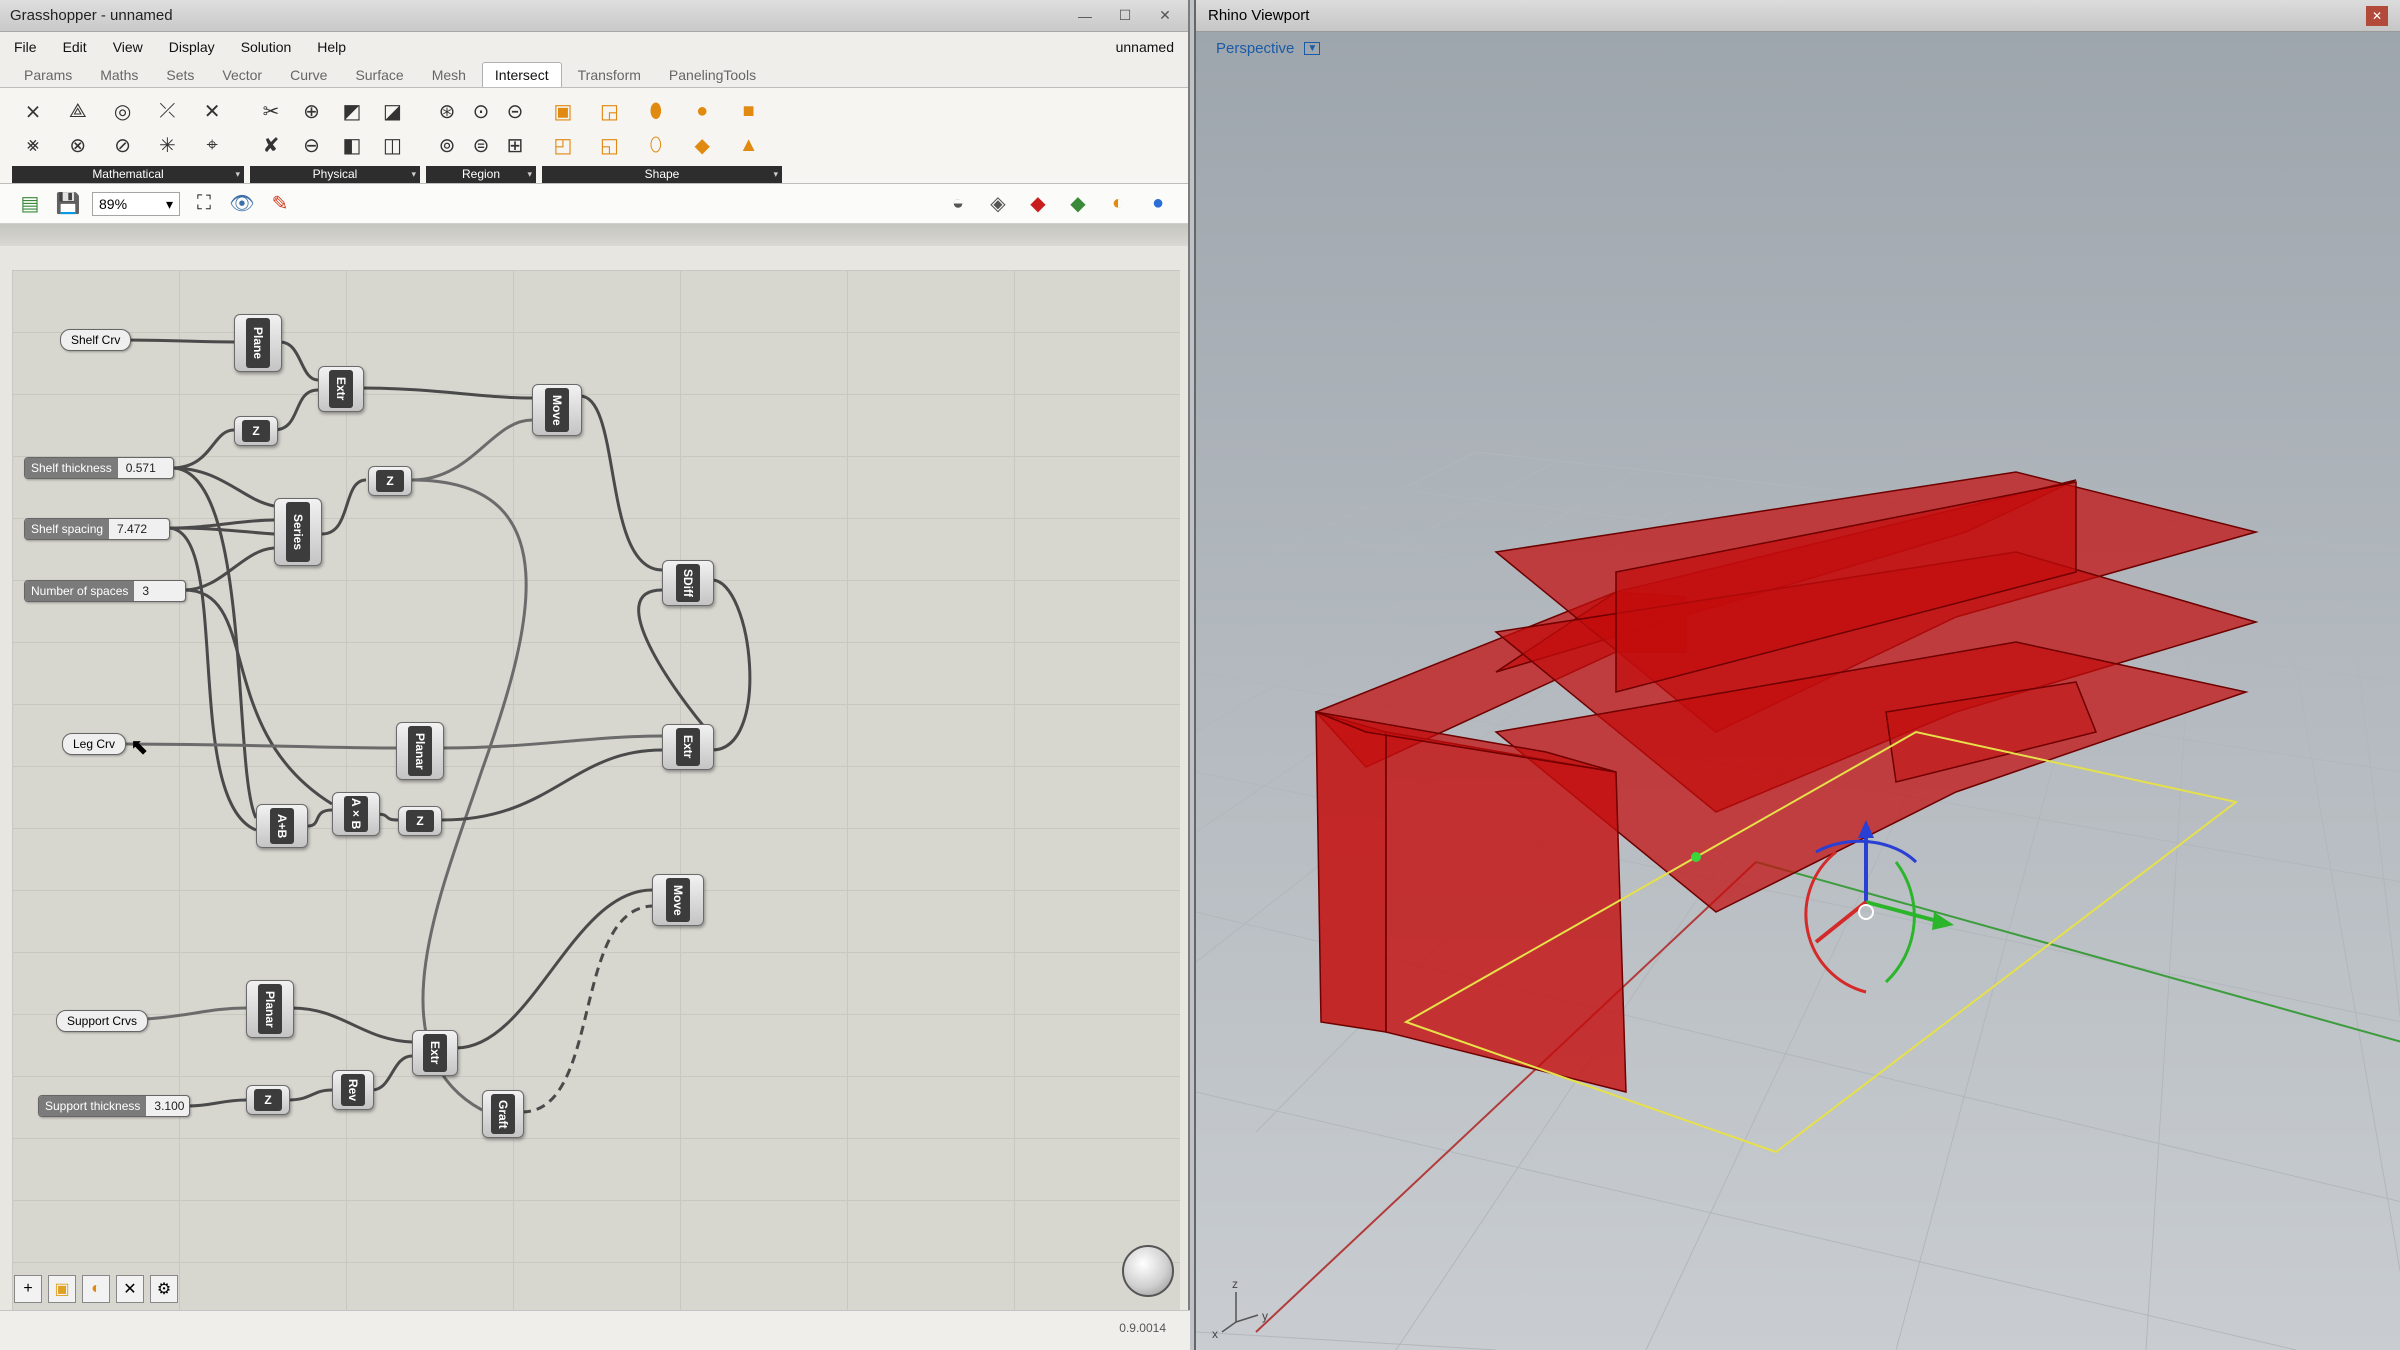 This screenshot has height=1350, width=2400. What do you see at coordinates (1148, 1271) in the screenshot?
I see `navigation-ball-icon` at bounding box center [1148, 1271].